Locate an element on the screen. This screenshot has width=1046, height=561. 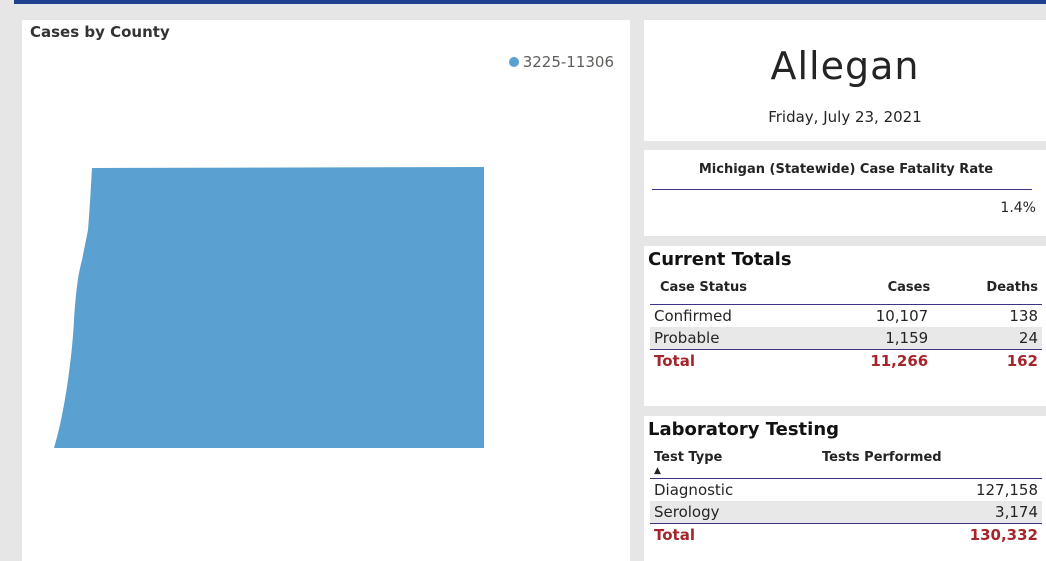
map-legend: 3225-11306 is located at coordinates (561, 62).